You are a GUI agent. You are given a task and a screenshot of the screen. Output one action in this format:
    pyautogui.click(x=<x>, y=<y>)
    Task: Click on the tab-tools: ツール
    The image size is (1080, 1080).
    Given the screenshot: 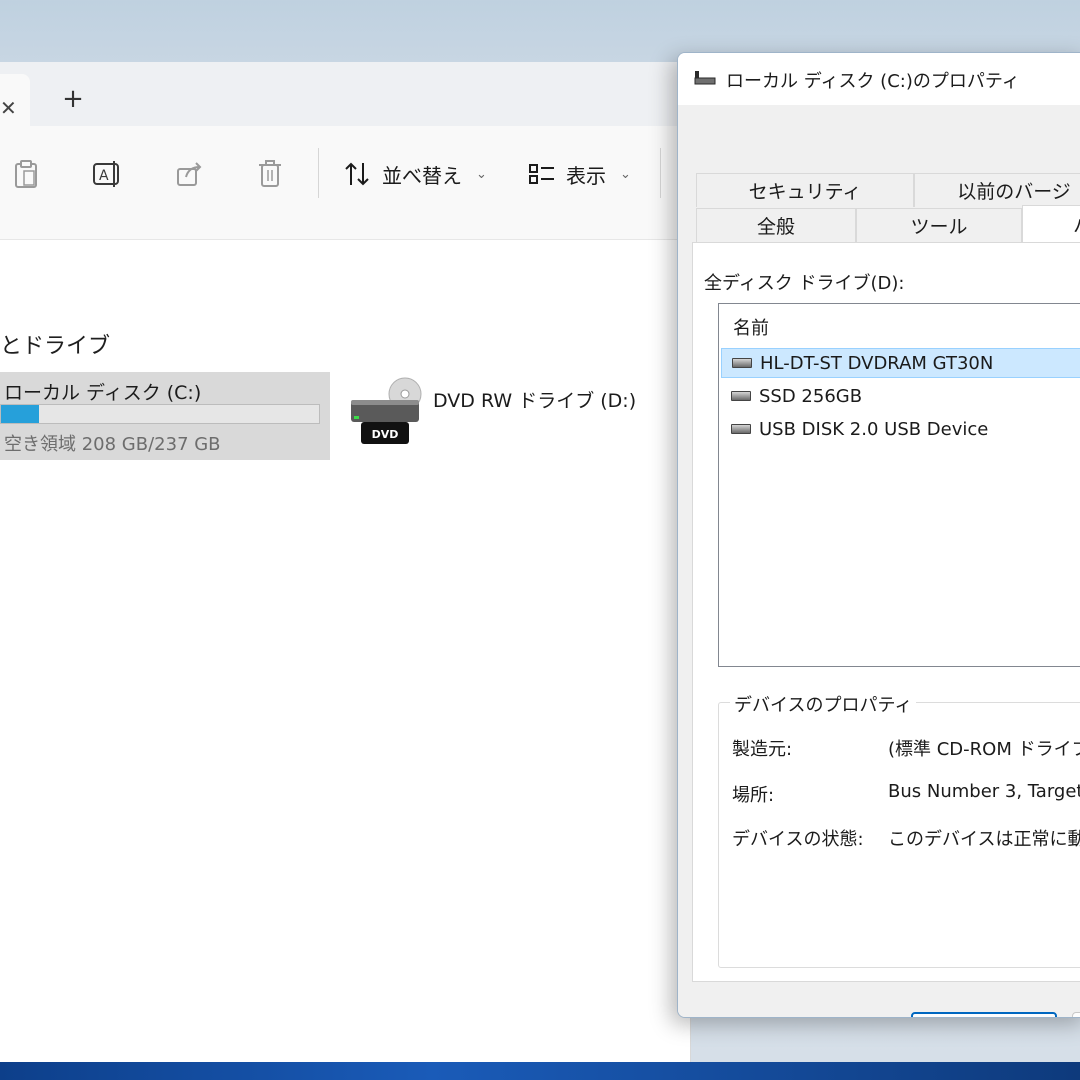 What is the action you would take?
    pyautogui.click(x=939, y=225)
    